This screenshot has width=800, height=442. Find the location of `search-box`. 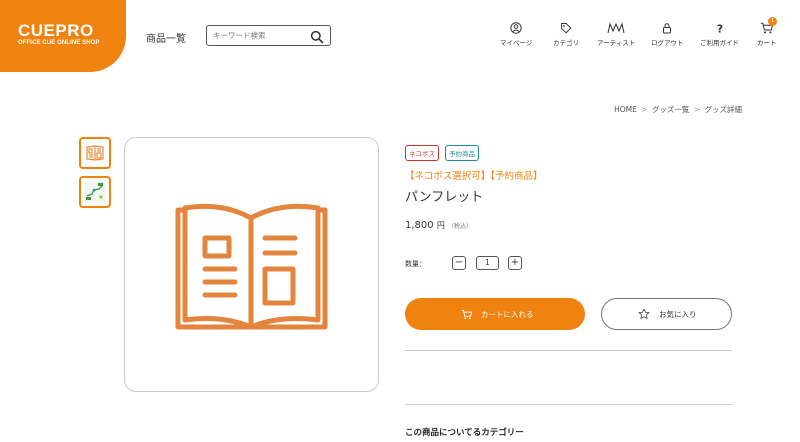

search-box is located at coordinates (268, 35).